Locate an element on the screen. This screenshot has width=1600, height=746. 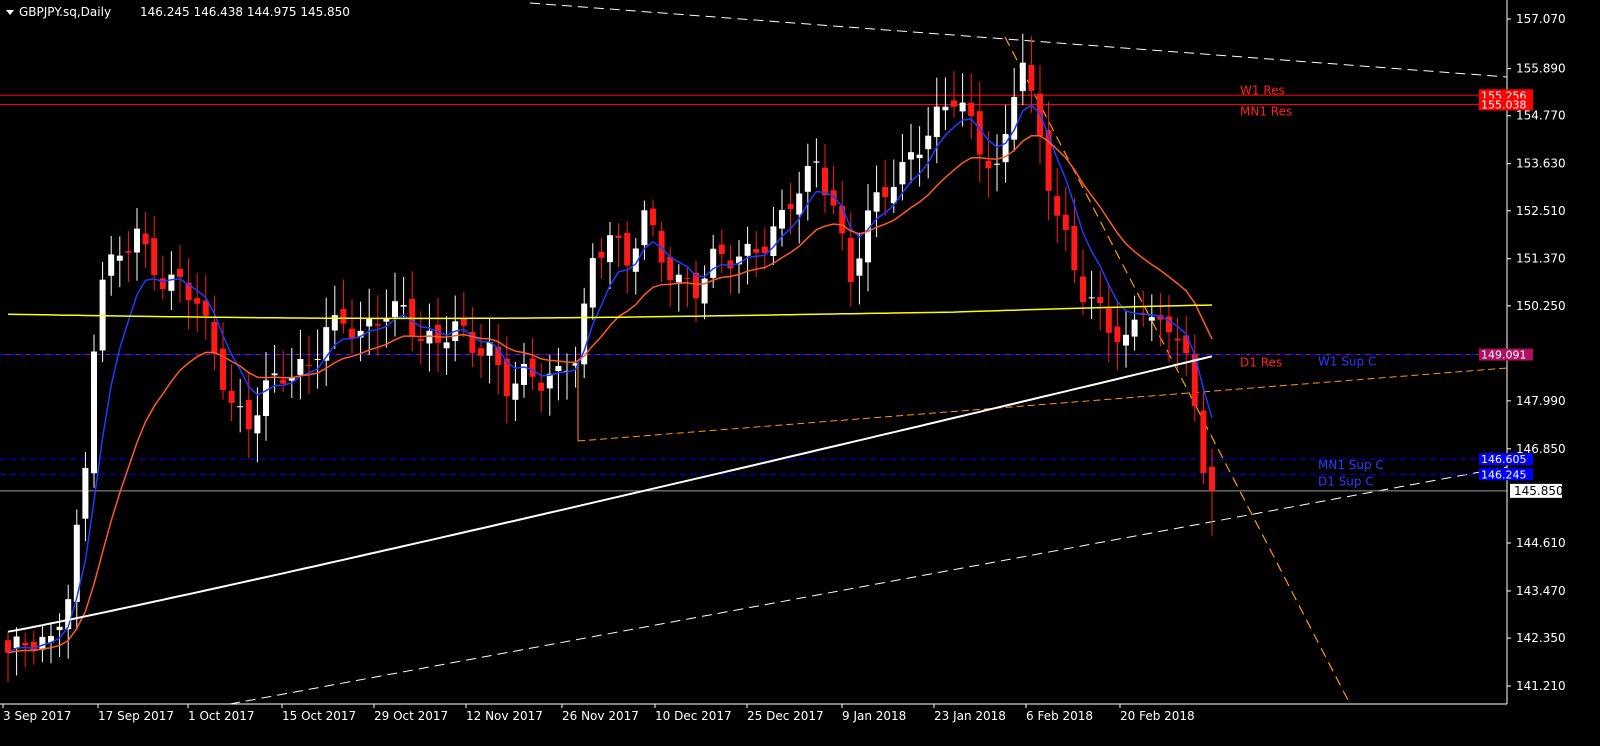
price-tick-label: 155.890 is located at coordinates (1541, 69).